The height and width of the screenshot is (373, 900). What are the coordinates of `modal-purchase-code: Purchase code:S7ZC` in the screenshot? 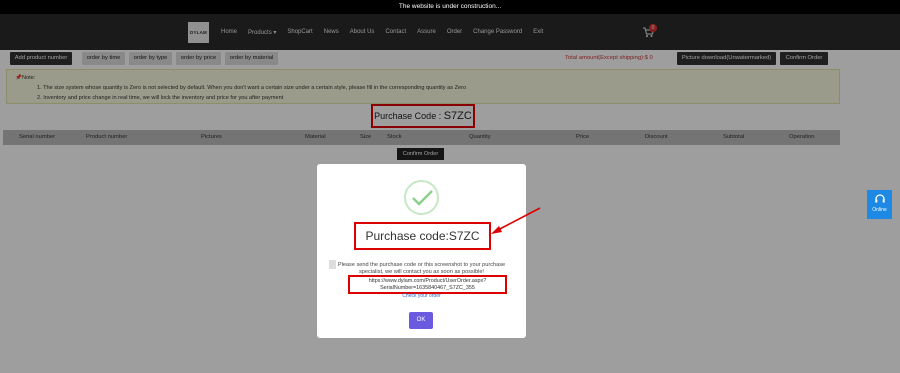 It's located at (422, 236).